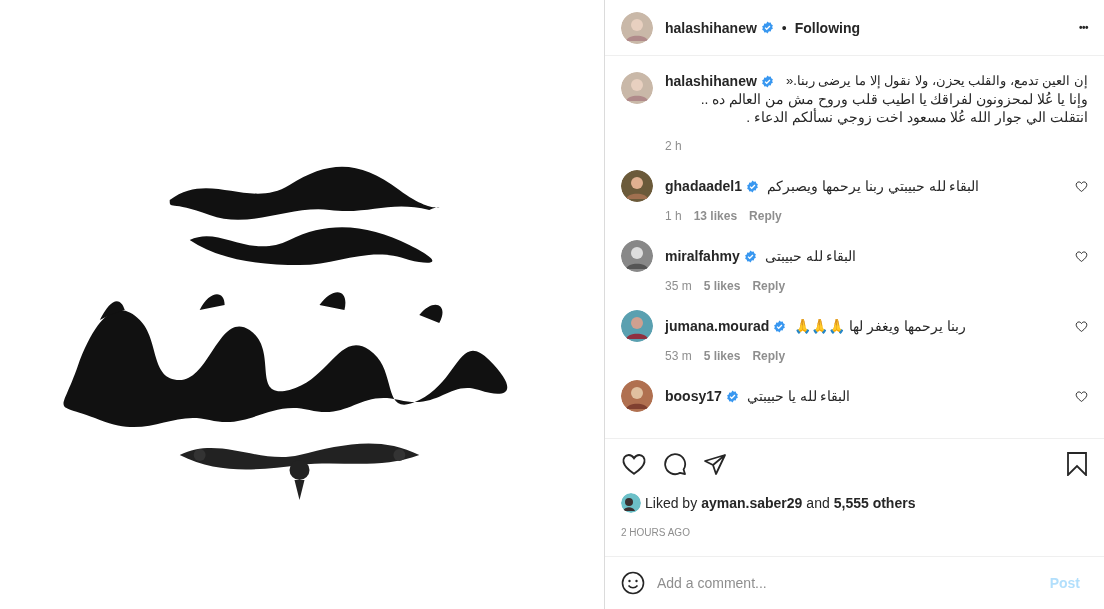 Image resolution: width=1104 pixels, height=609 pixels. What do you see at coordinates (673, 216) in the screenshot?
I see `comment-time: 1 h` at bounding box center [673, 216].